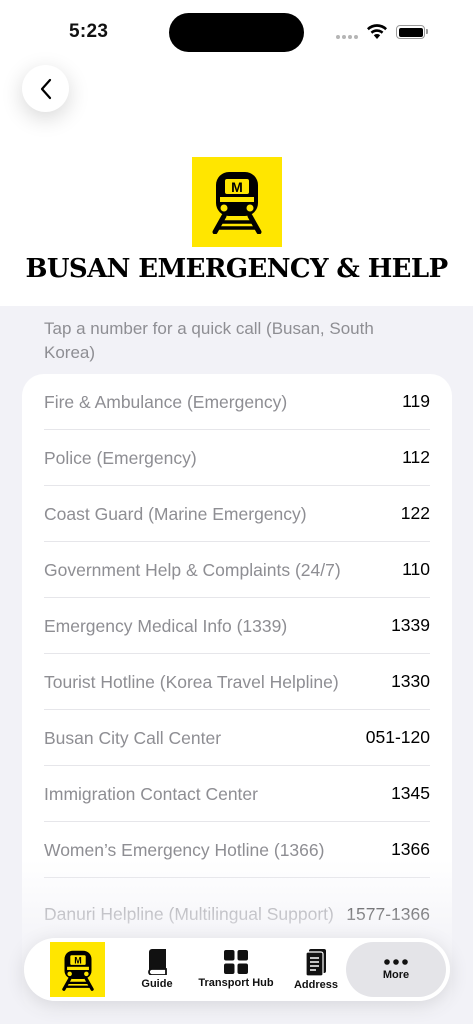 This screenshot has height=1024, width=473. What do you see at coordinates (237, 738) in the screenshot?
I see `contact-row-city-call-center: Busan City Call Center 051-120` at bounding box center [237, 738].